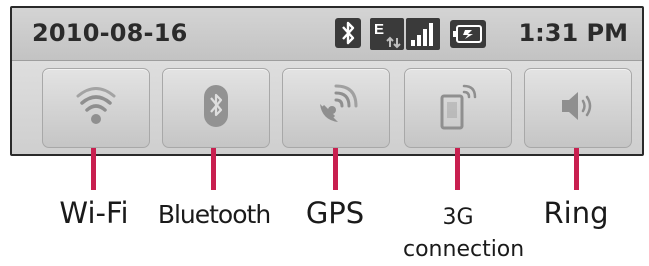  What do you see at coordinates (94, 213) in the screenshot?
I see `wifi-label: Wi-Fi` at bounding box center [94, 213].